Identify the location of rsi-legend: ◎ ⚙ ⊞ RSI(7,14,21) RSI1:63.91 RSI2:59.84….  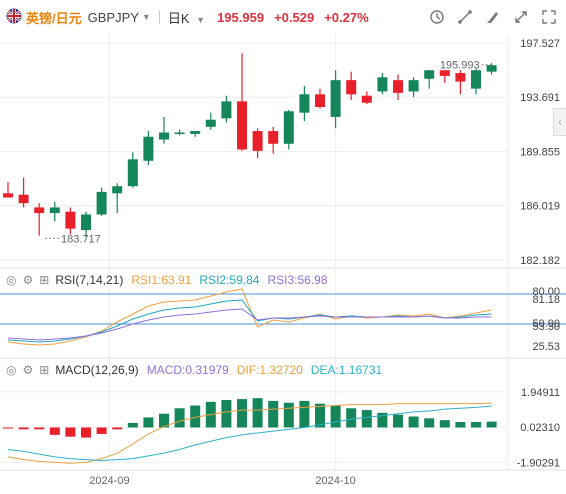
(167, 280).